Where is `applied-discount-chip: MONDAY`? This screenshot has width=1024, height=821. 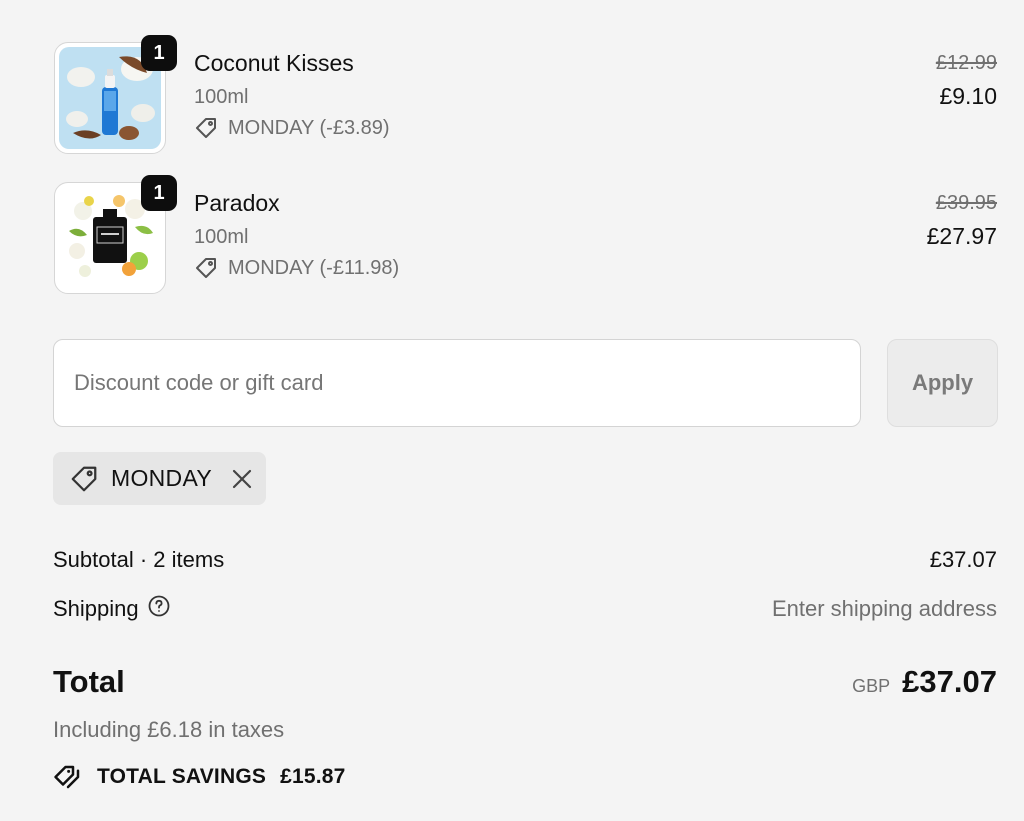
applied-discount-chip: MONDAY is located at coordinates (159, 478).